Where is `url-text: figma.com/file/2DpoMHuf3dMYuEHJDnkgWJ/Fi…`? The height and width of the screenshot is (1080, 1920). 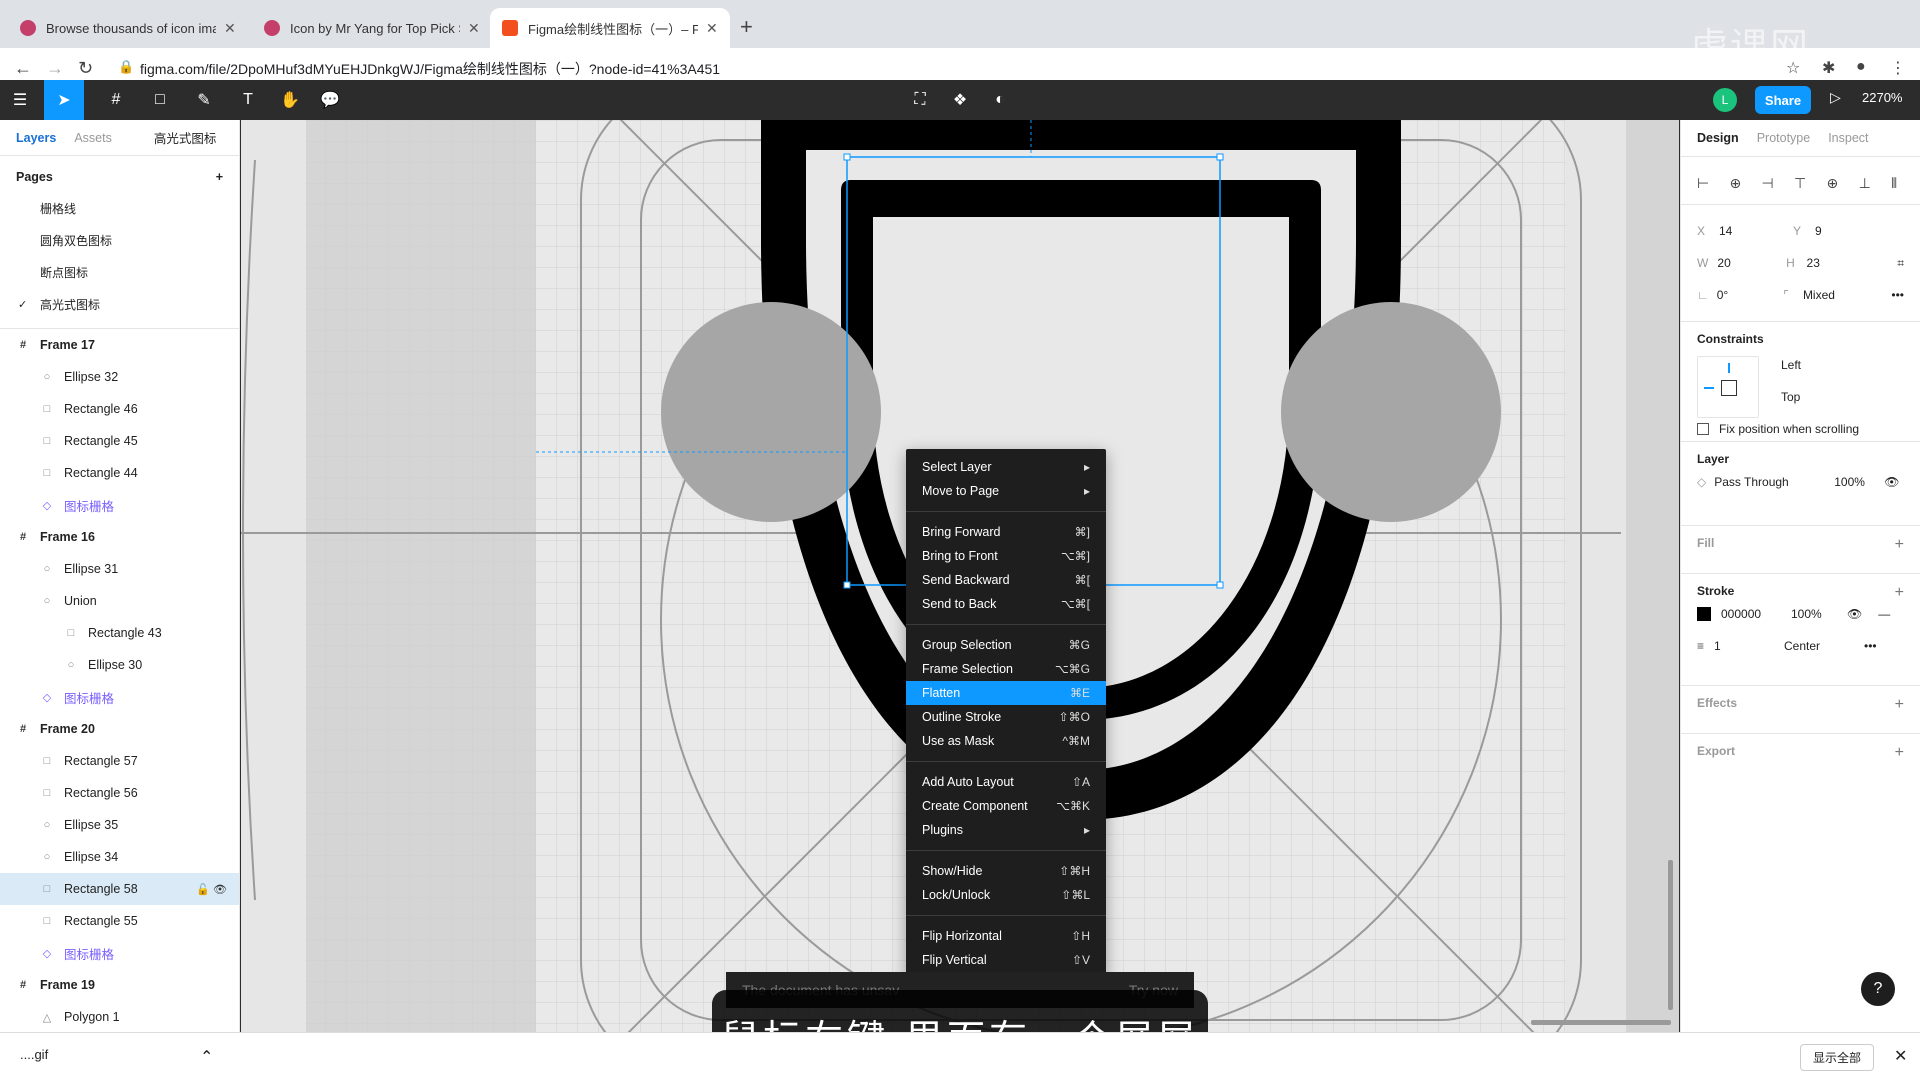 url-text: figma.com/file/2DpoMHuf3dMYuEHJDnkgWJ/Fi… is located at coordinates (430, 69).